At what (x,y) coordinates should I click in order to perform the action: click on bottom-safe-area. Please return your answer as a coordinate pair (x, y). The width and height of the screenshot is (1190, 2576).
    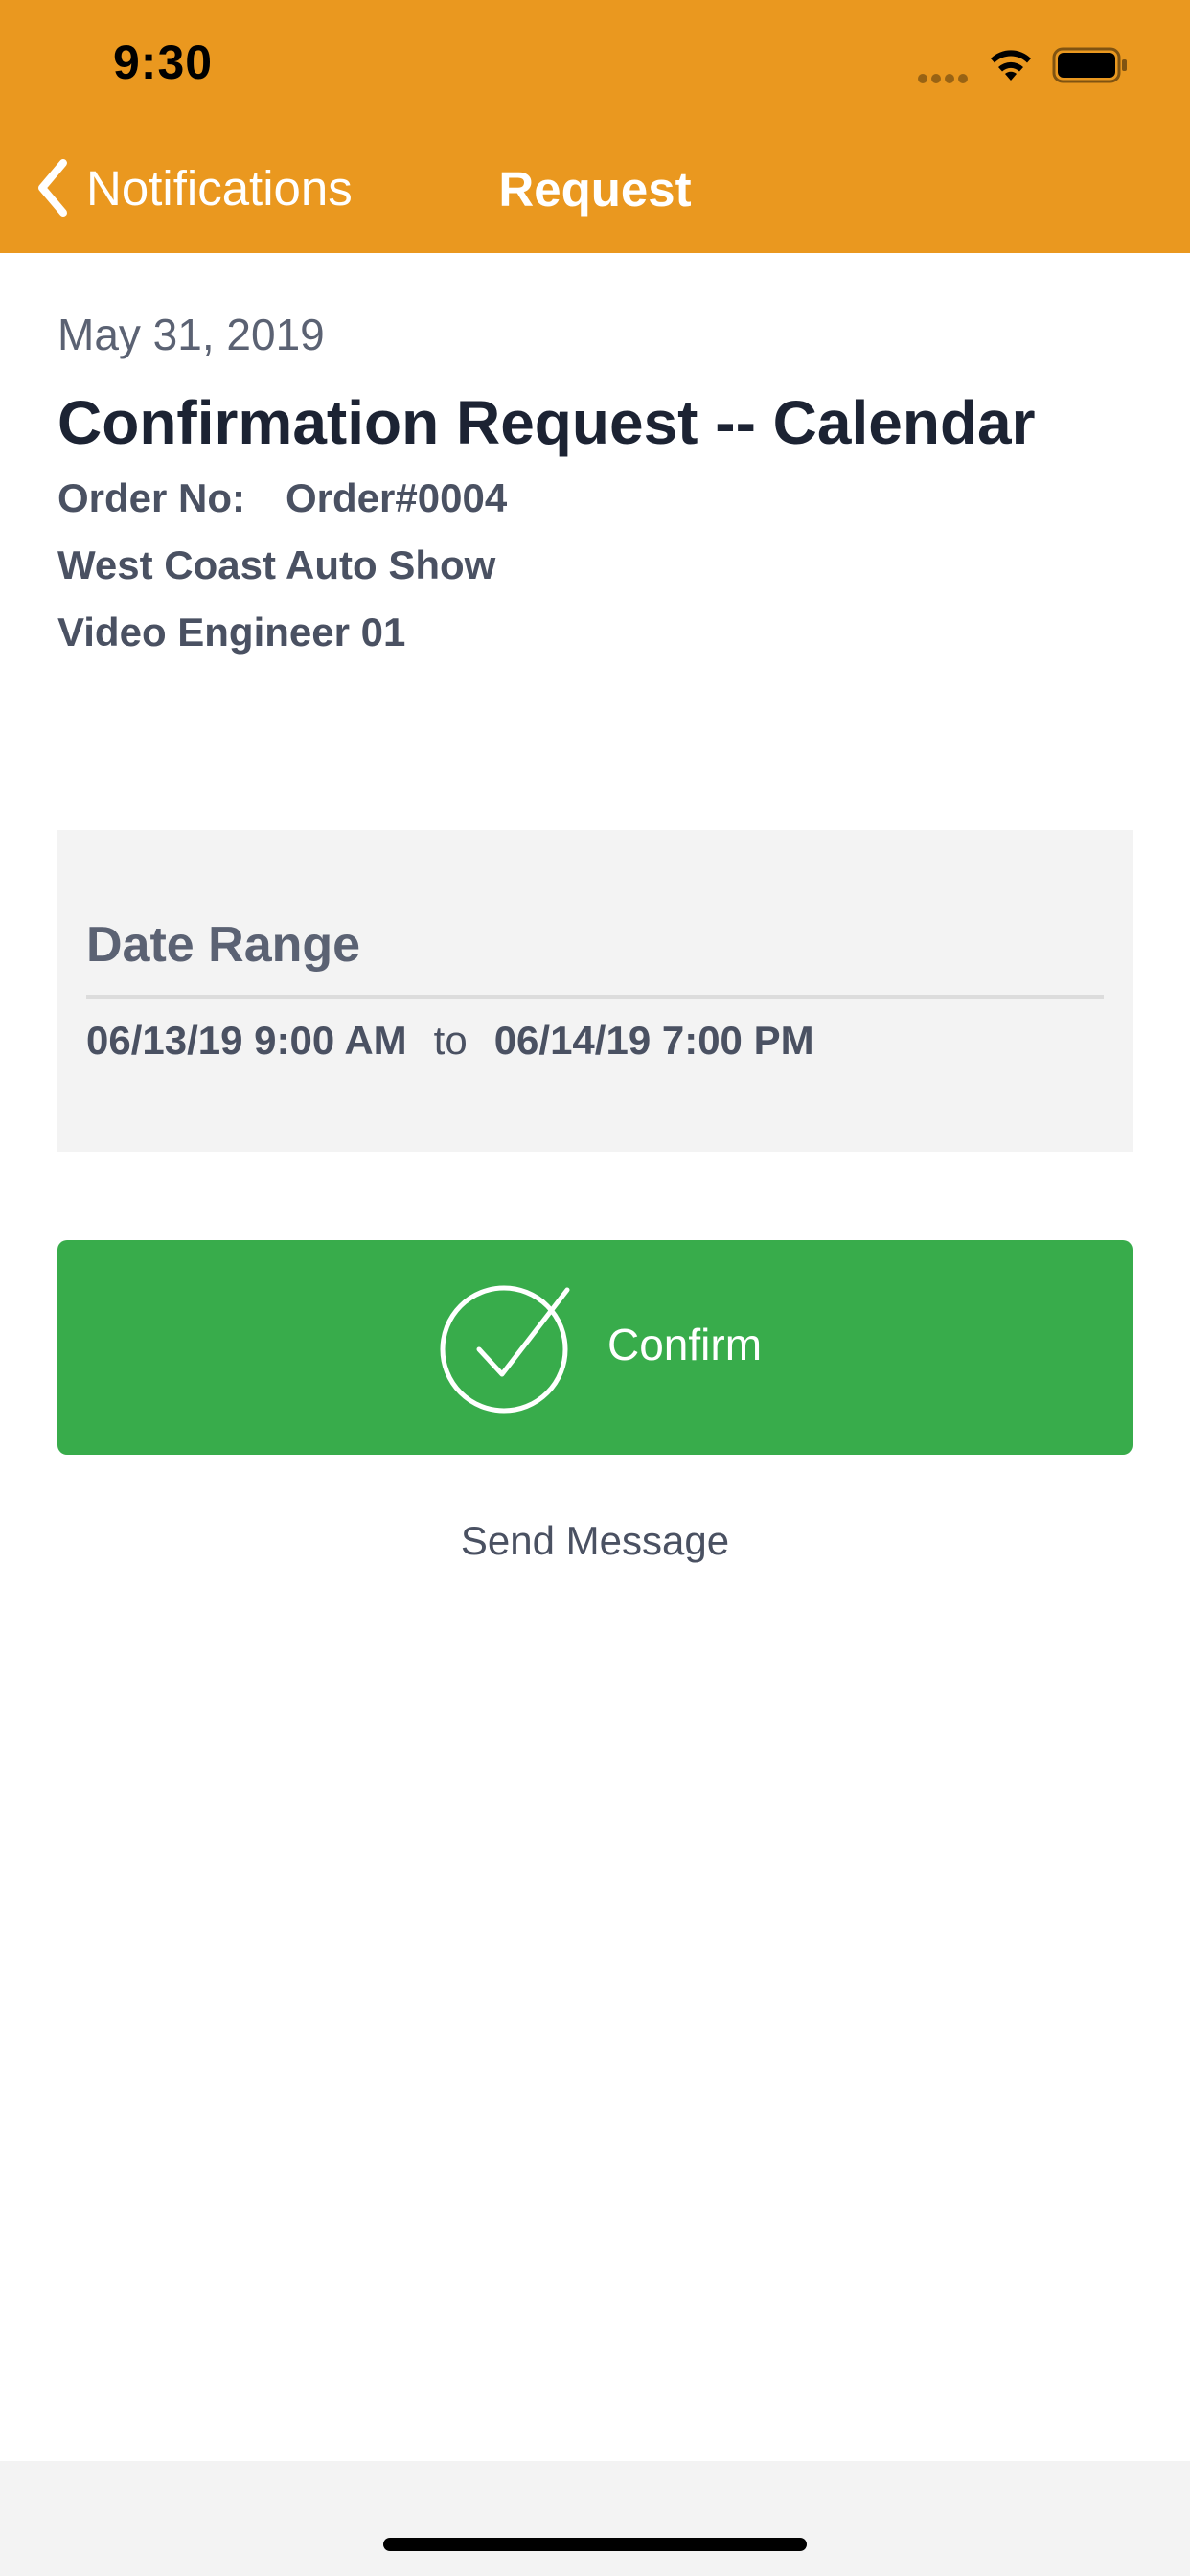
    Looking at the image, I should click on (595, 2518).